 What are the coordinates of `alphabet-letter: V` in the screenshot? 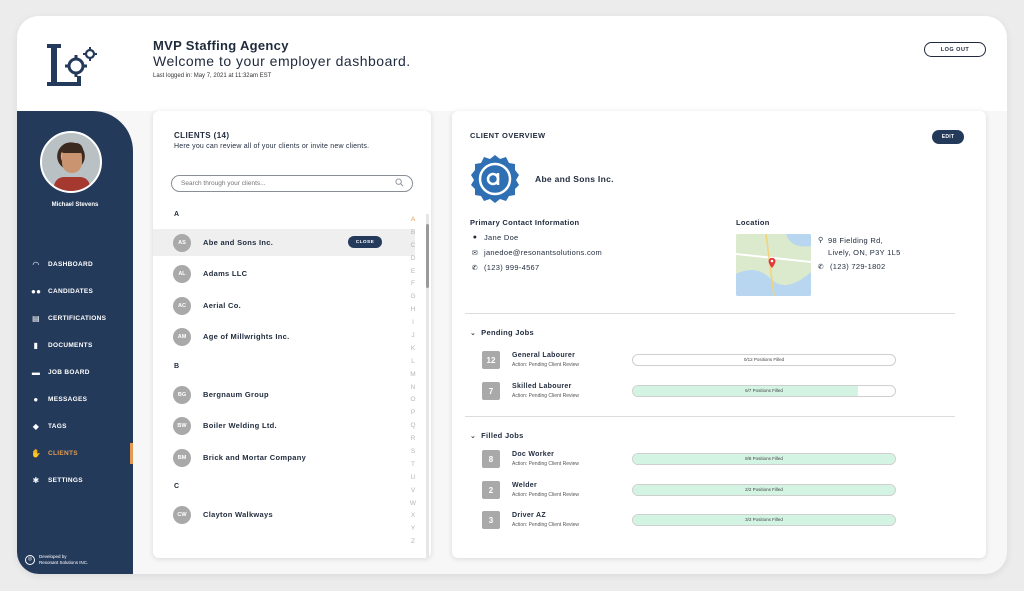 It's located at (413, 493).